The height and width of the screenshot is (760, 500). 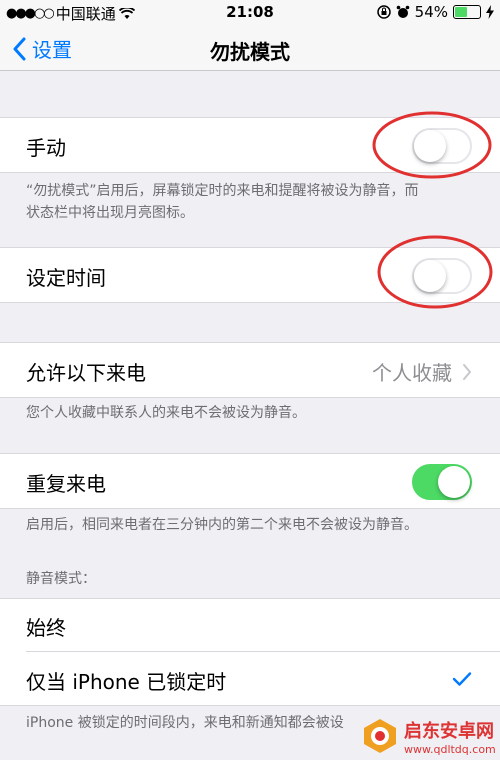 I want to click on silence-always-label: 始终, so click(x=46, y=628).